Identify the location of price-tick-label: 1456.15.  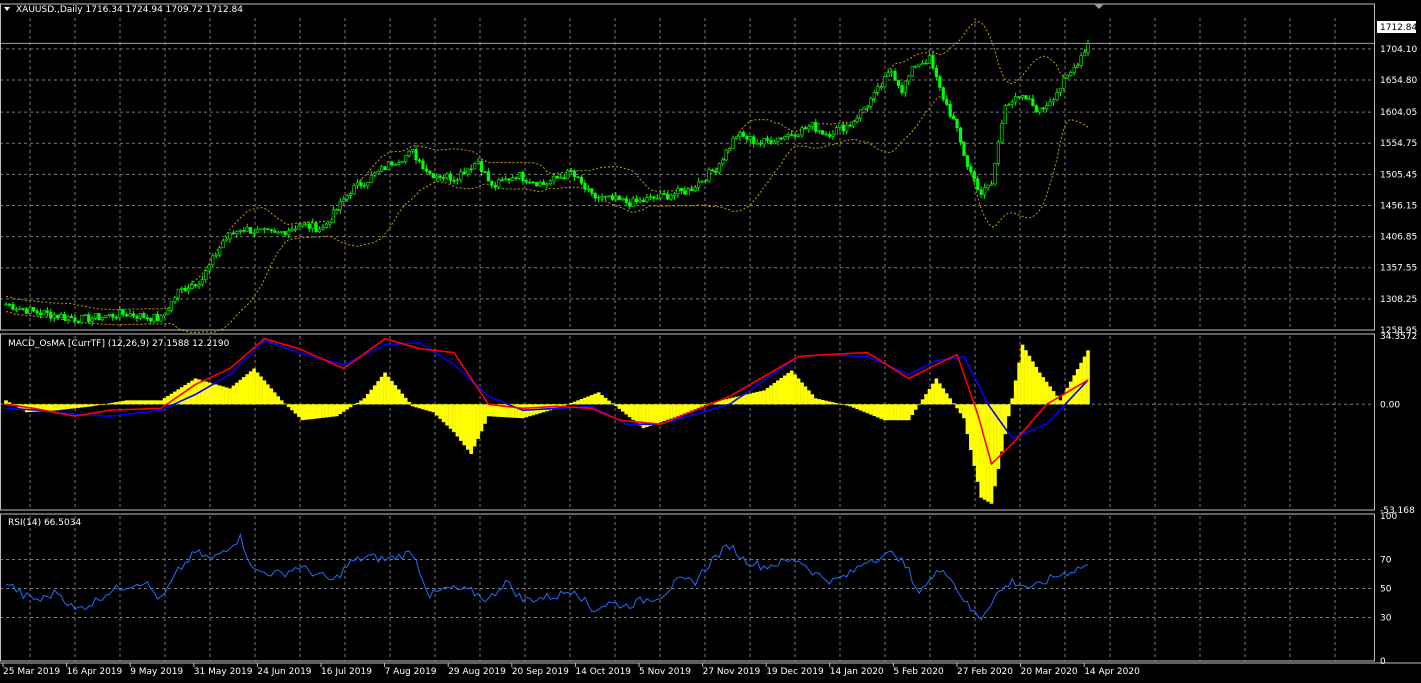
(1398, 206).